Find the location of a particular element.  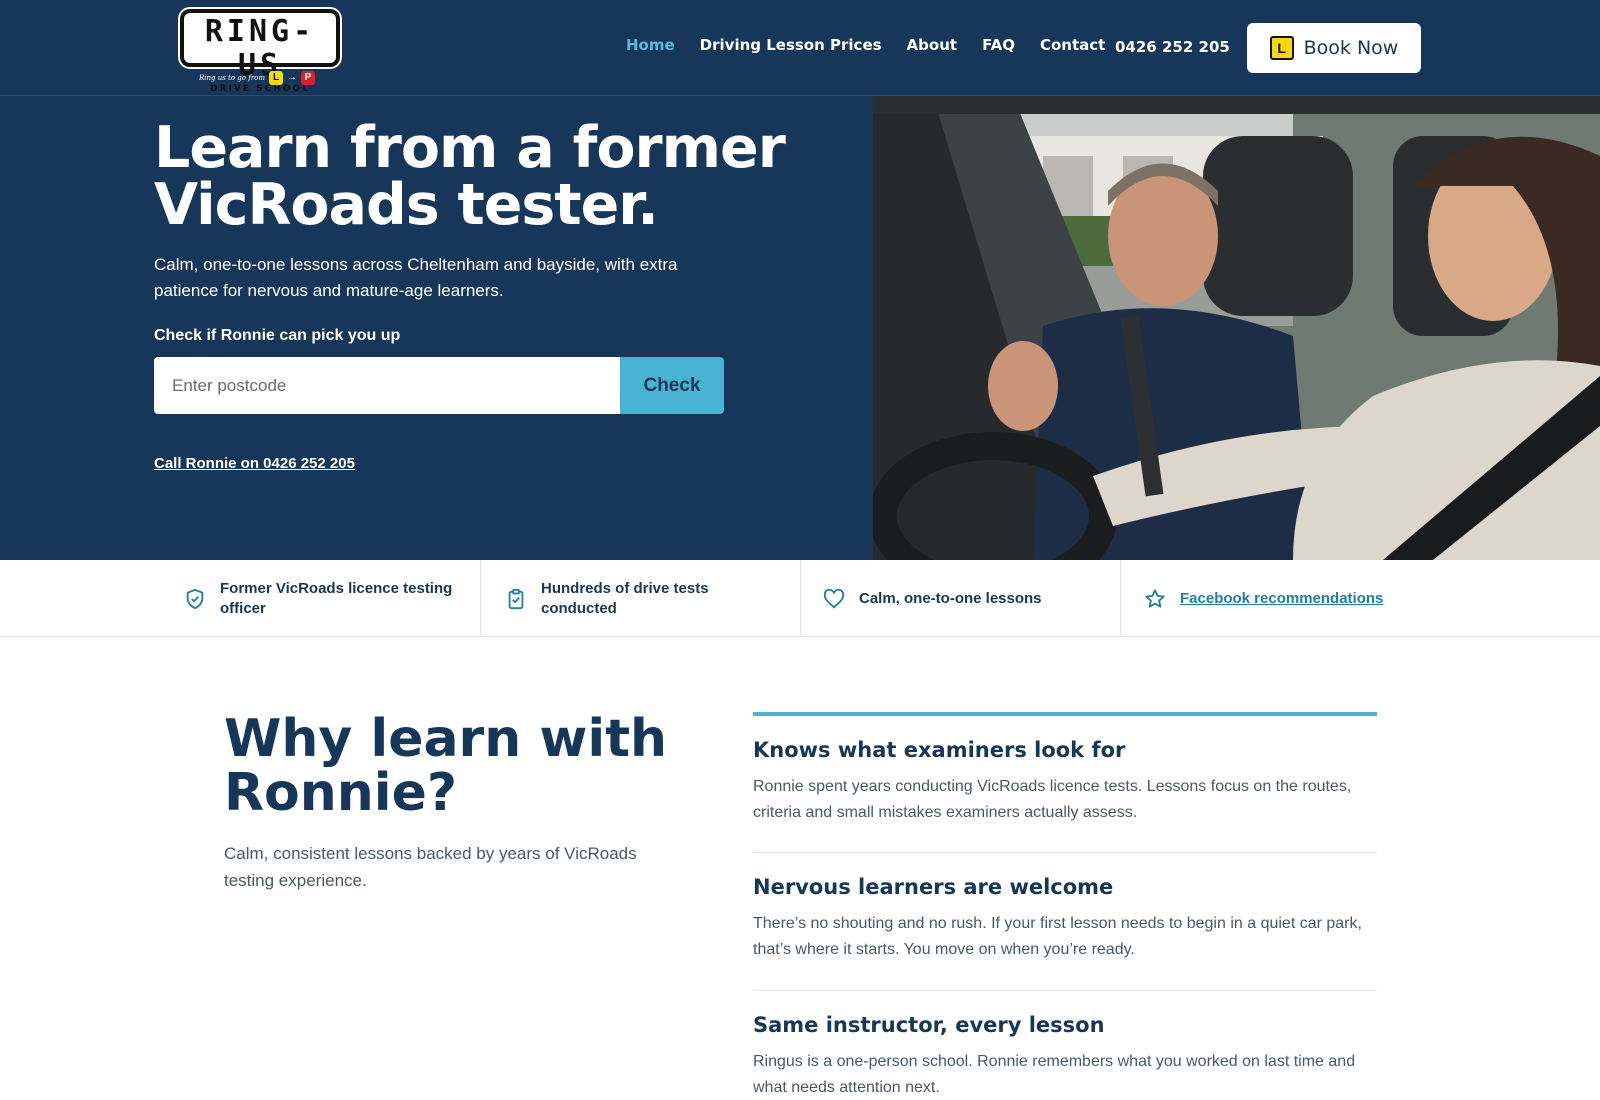

nav-faq: FAQ is located at coordinates (998, 45).